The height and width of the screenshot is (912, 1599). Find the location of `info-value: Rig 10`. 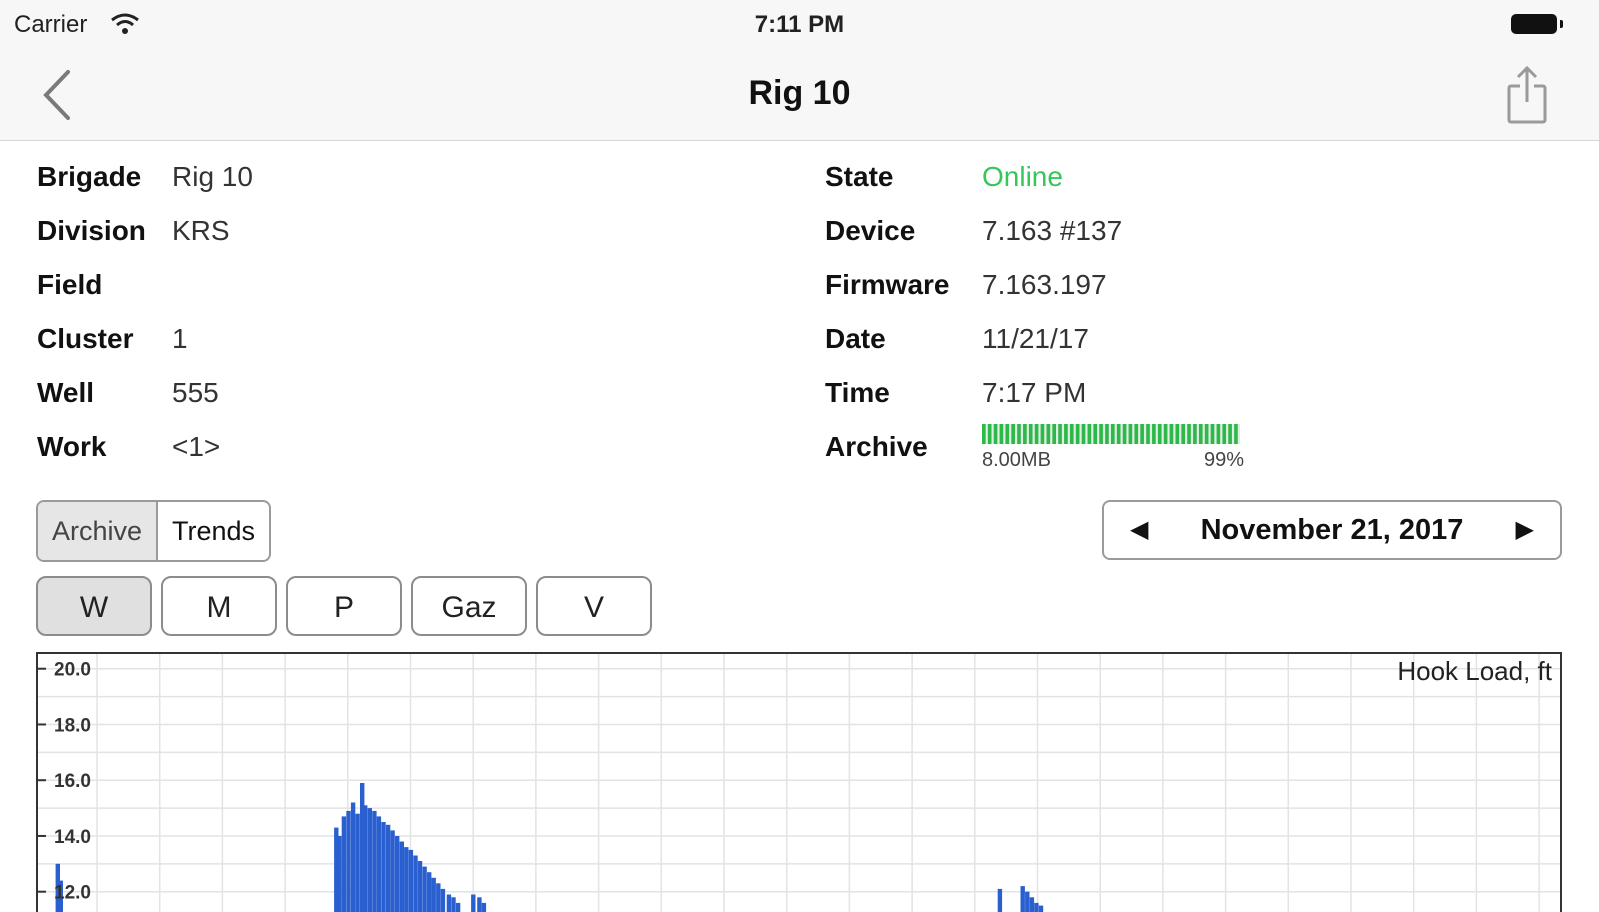

info-value: Rig 10 is located at coordinates (212, 177).